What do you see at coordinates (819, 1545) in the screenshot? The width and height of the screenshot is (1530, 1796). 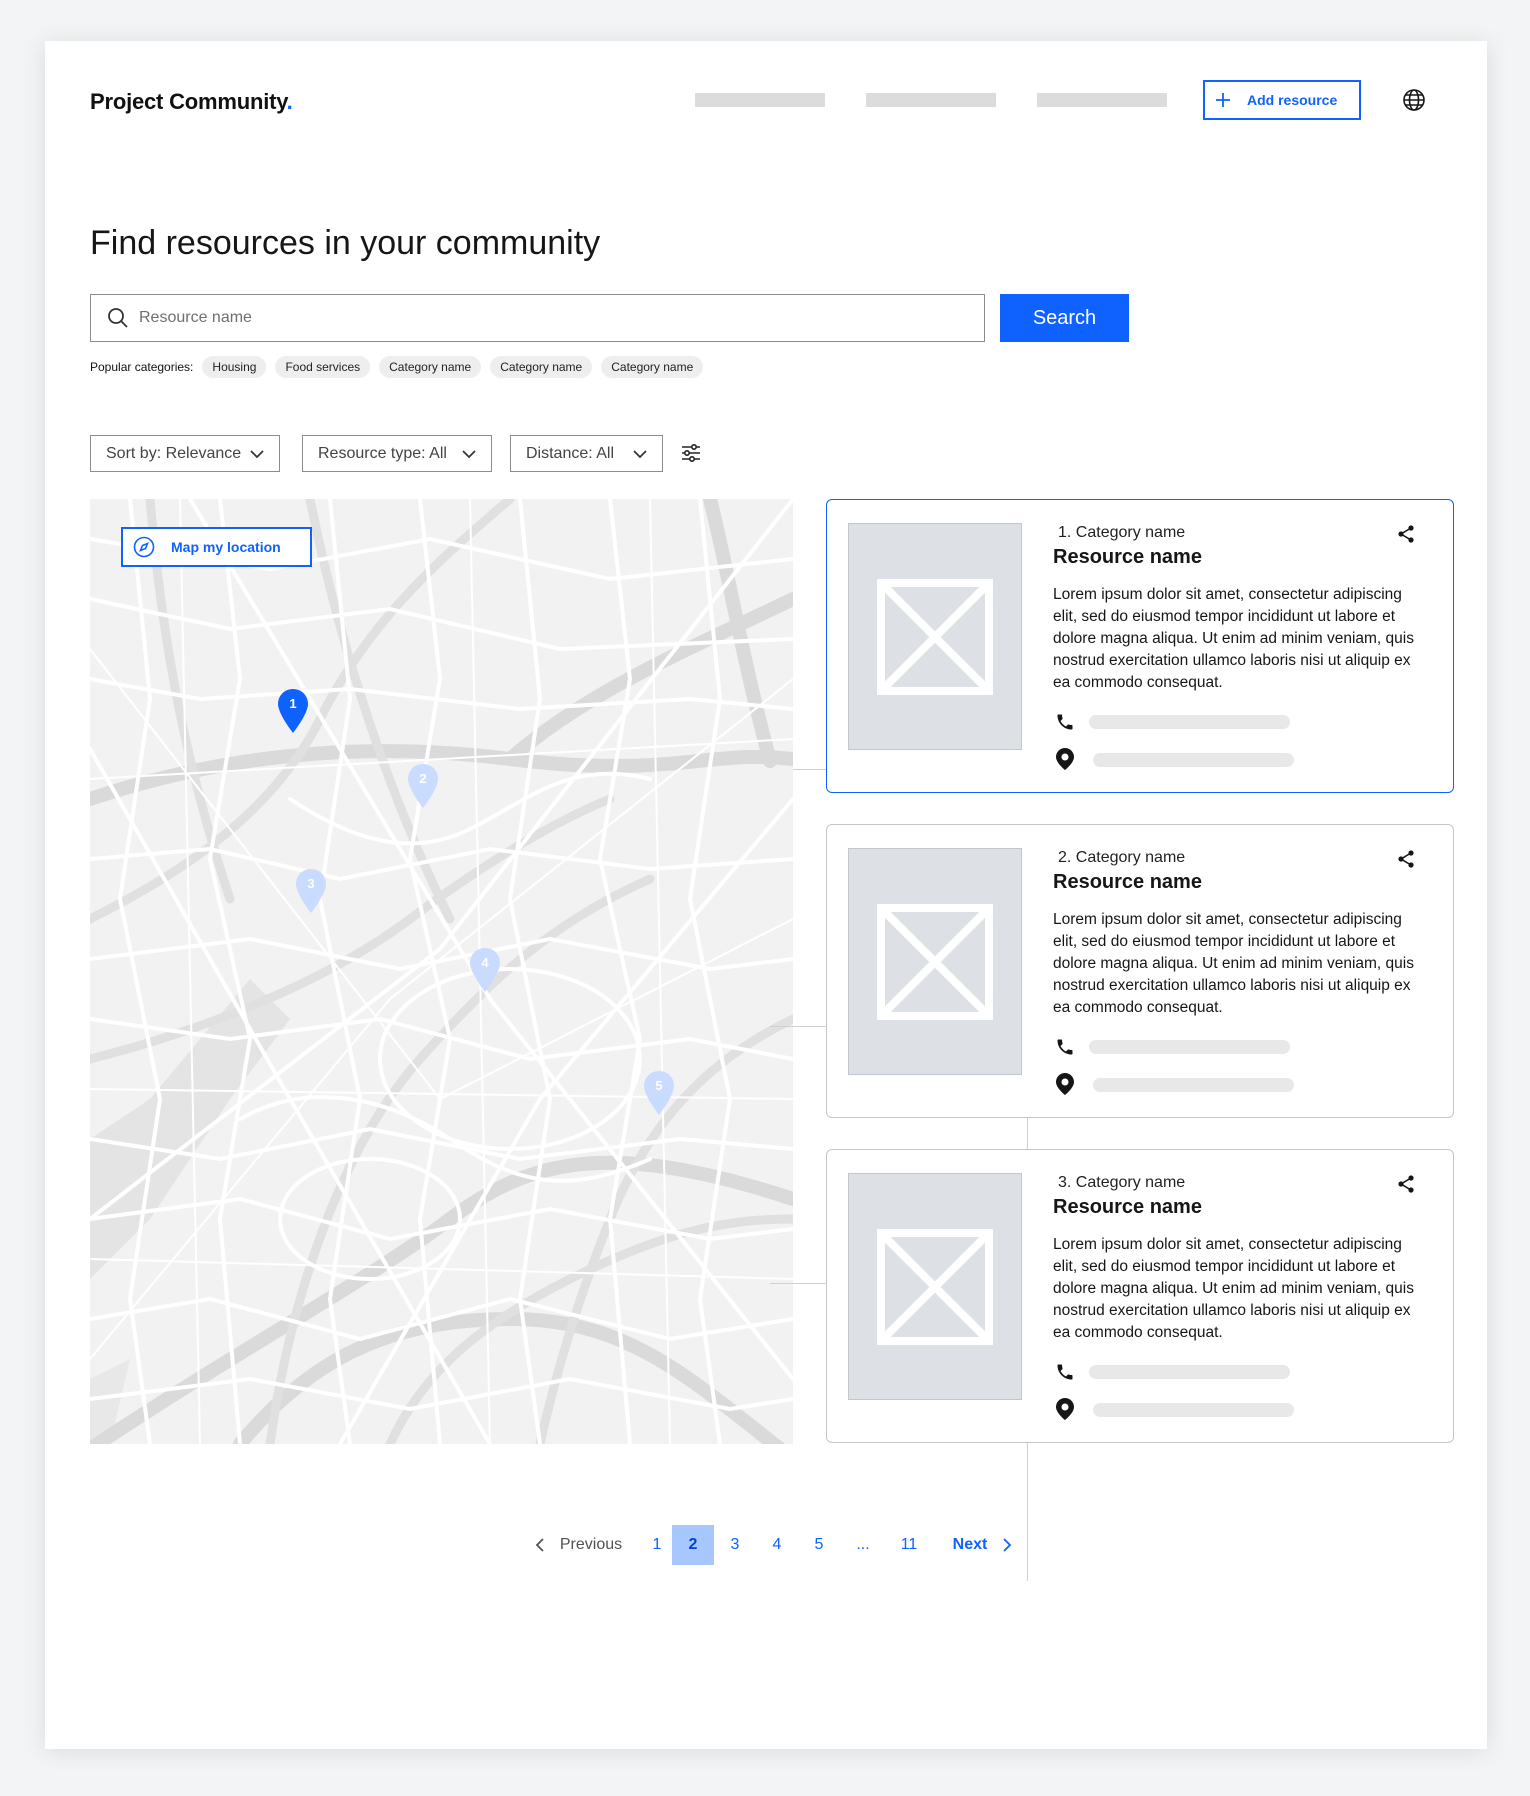 I see `pagination-page-5: 5` at bounding box center [819, 1545].